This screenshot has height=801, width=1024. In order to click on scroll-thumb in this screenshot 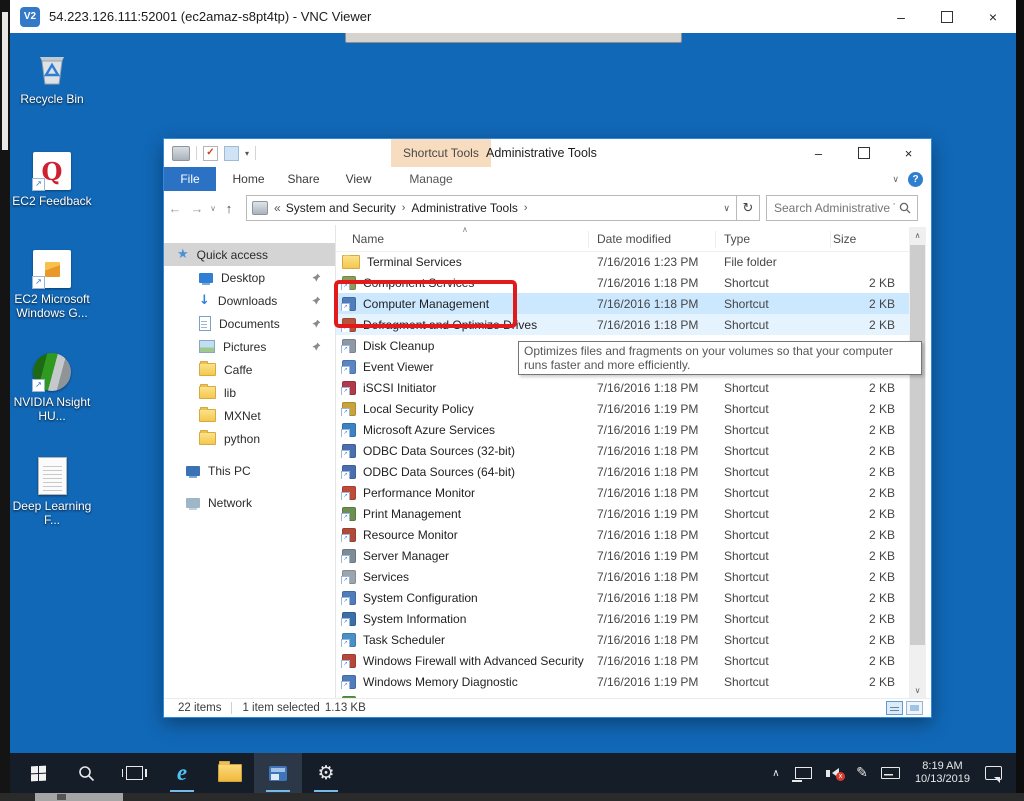, I will do `click(917, 445)`.